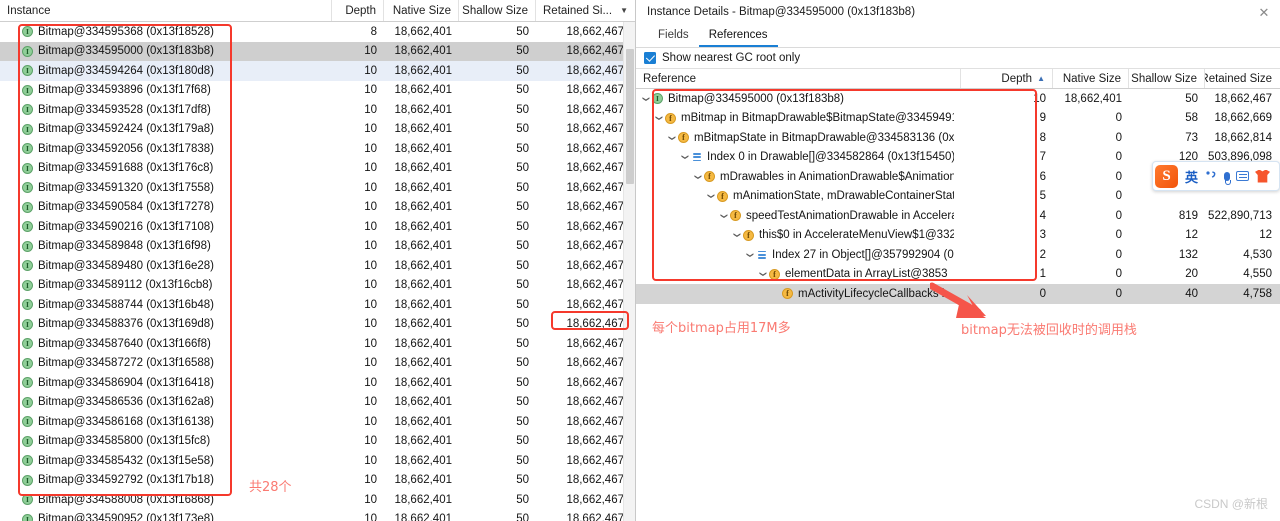 This screenshot has width=1280, height=521. I want to click on column-header-shallow-size: Shallow Size, so click(497, 10).